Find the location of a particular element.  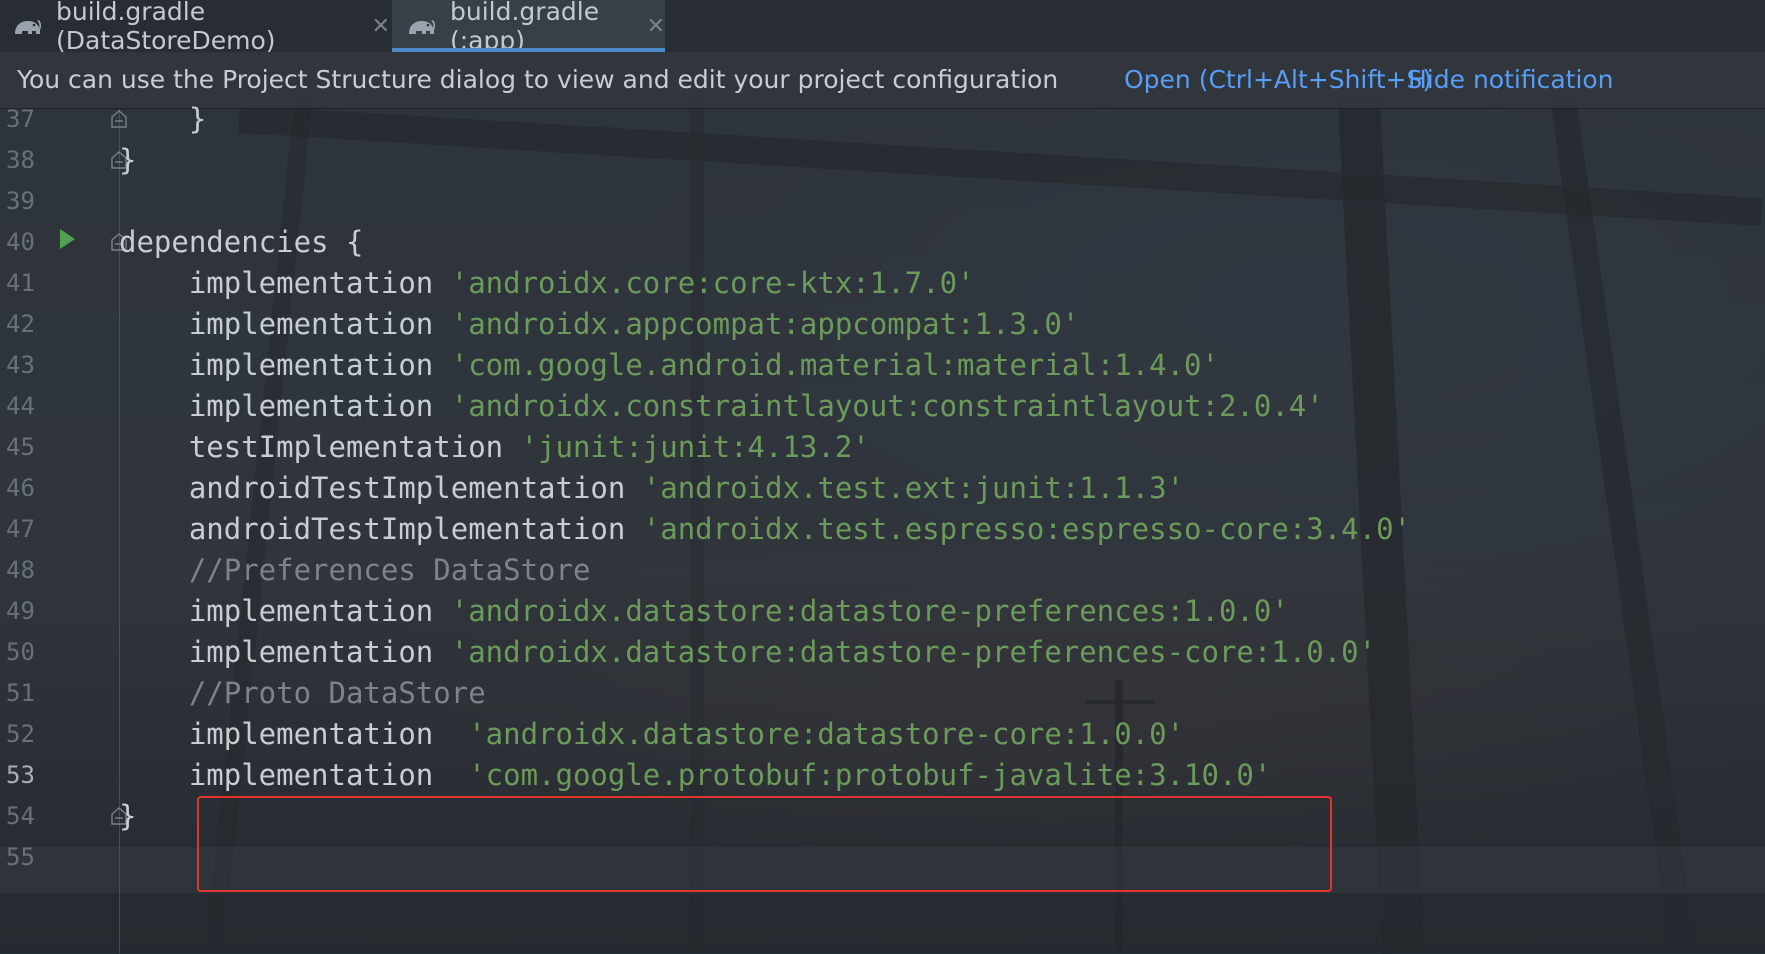

tab-label: build.gradle (:app) is located at coordinates (525, 27).